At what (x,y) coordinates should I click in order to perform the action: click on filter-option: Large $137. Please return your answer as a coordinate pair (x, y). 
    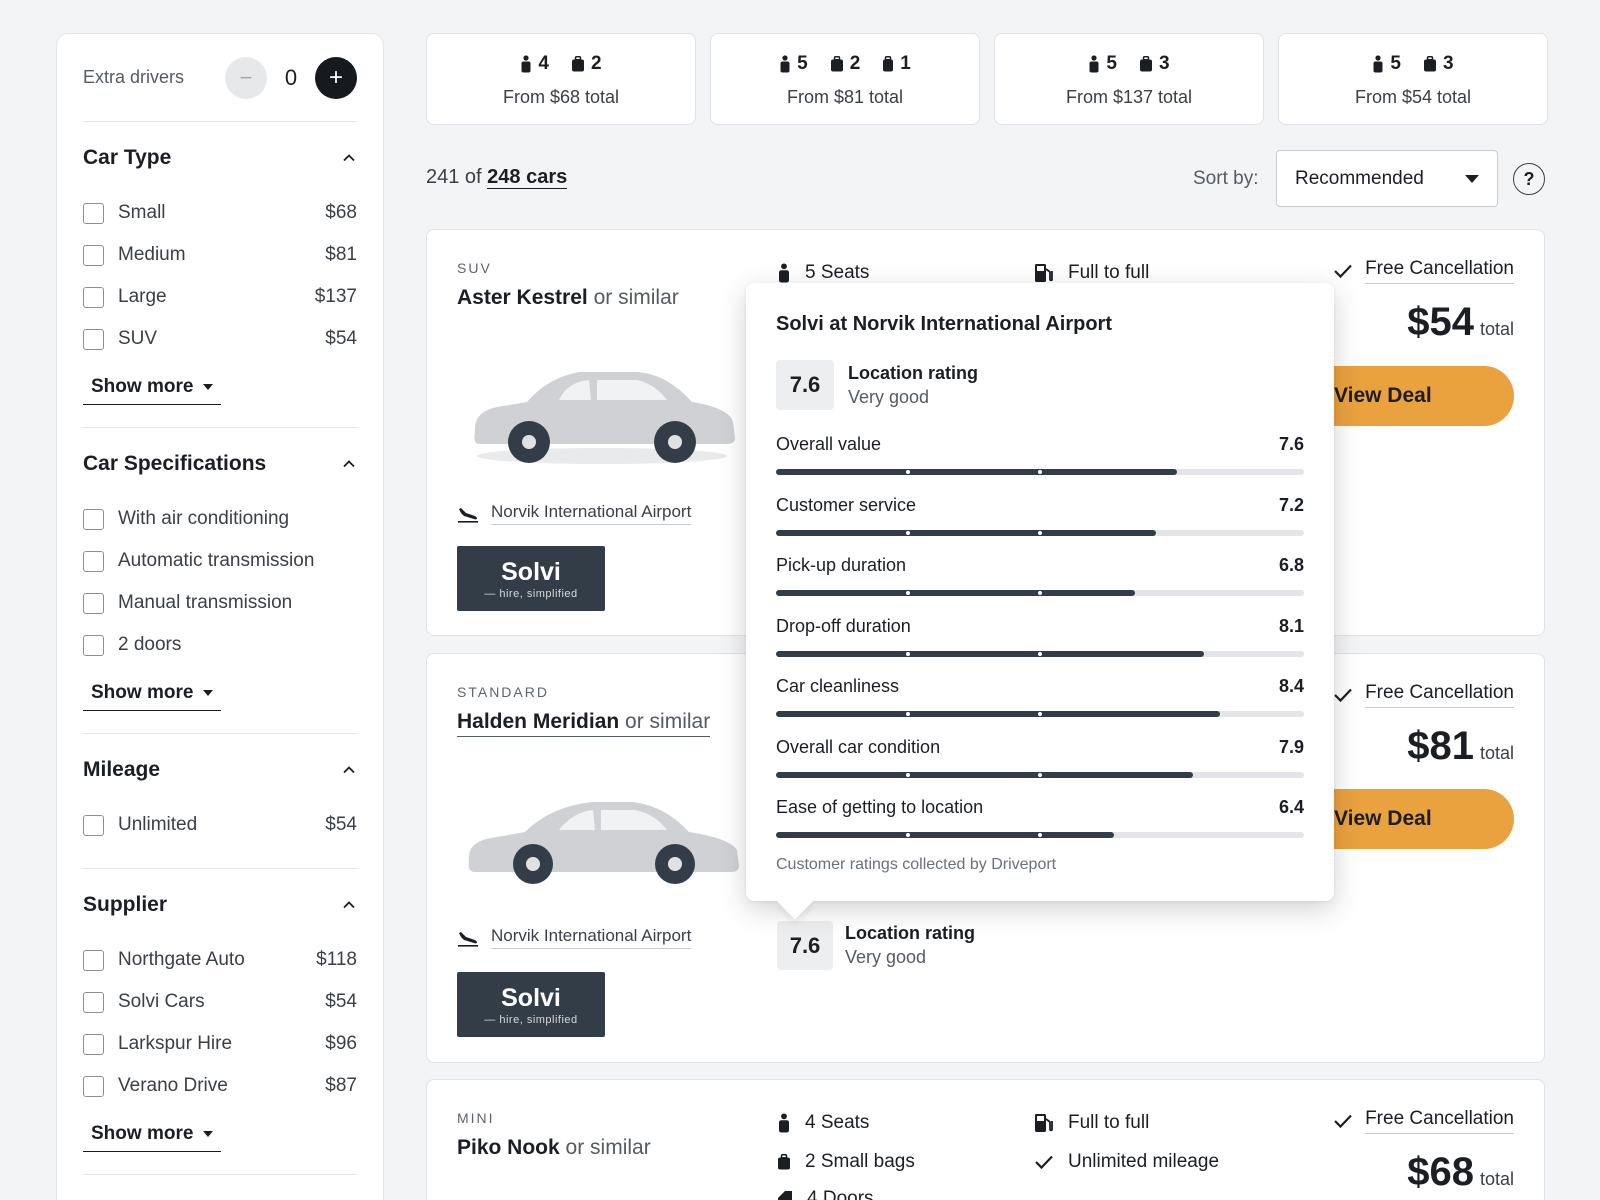
    Looking at the image, I should click on (220, 297).